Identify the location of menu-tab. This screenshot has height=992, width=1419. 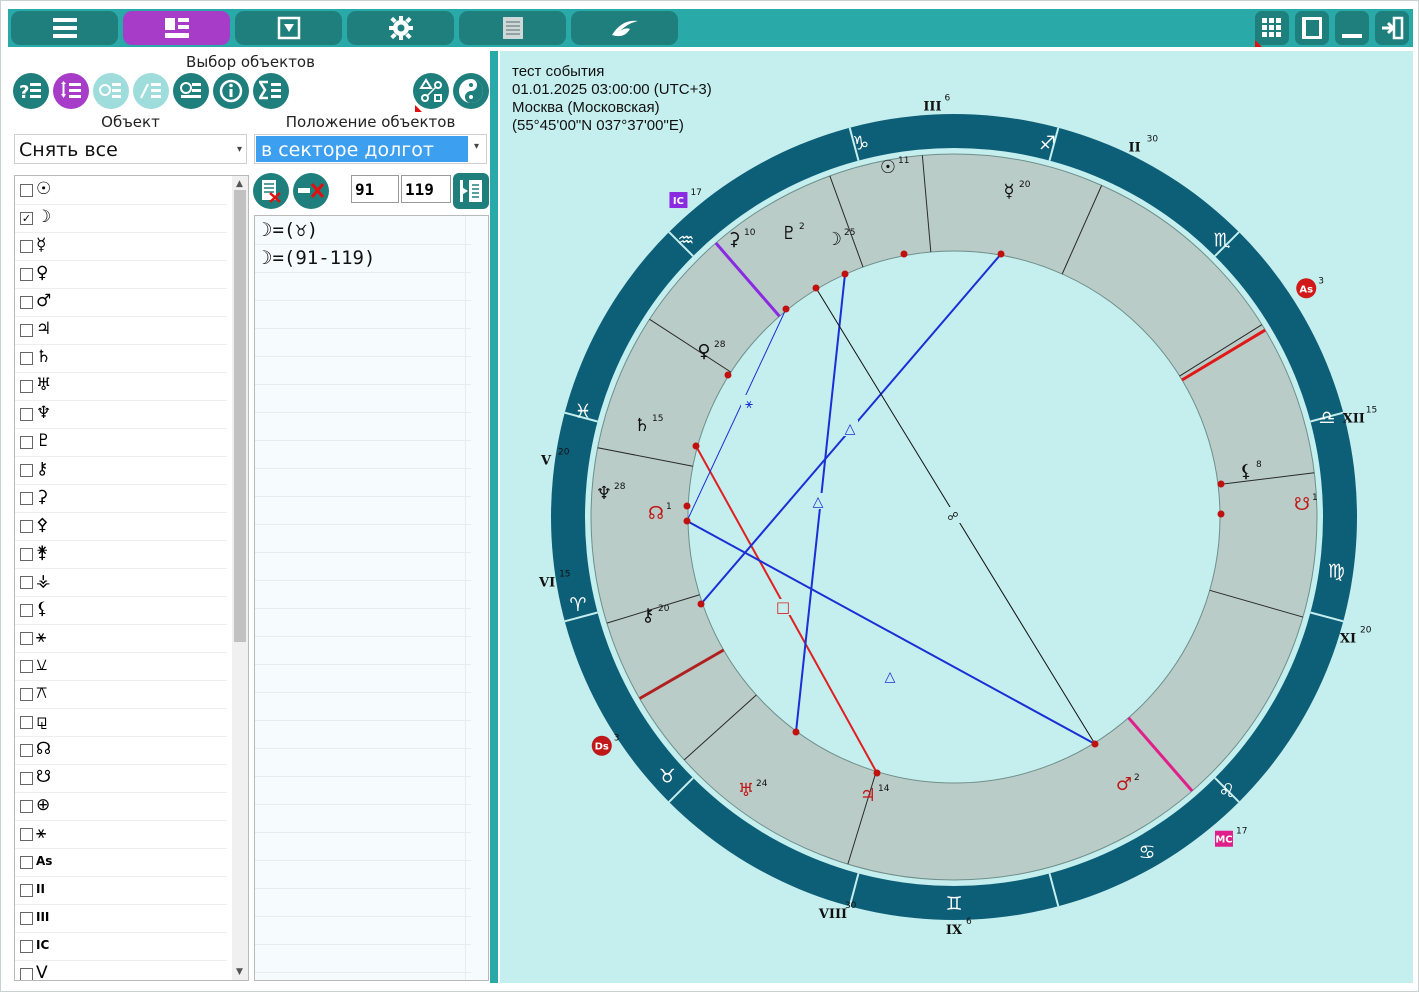
(64, 28).